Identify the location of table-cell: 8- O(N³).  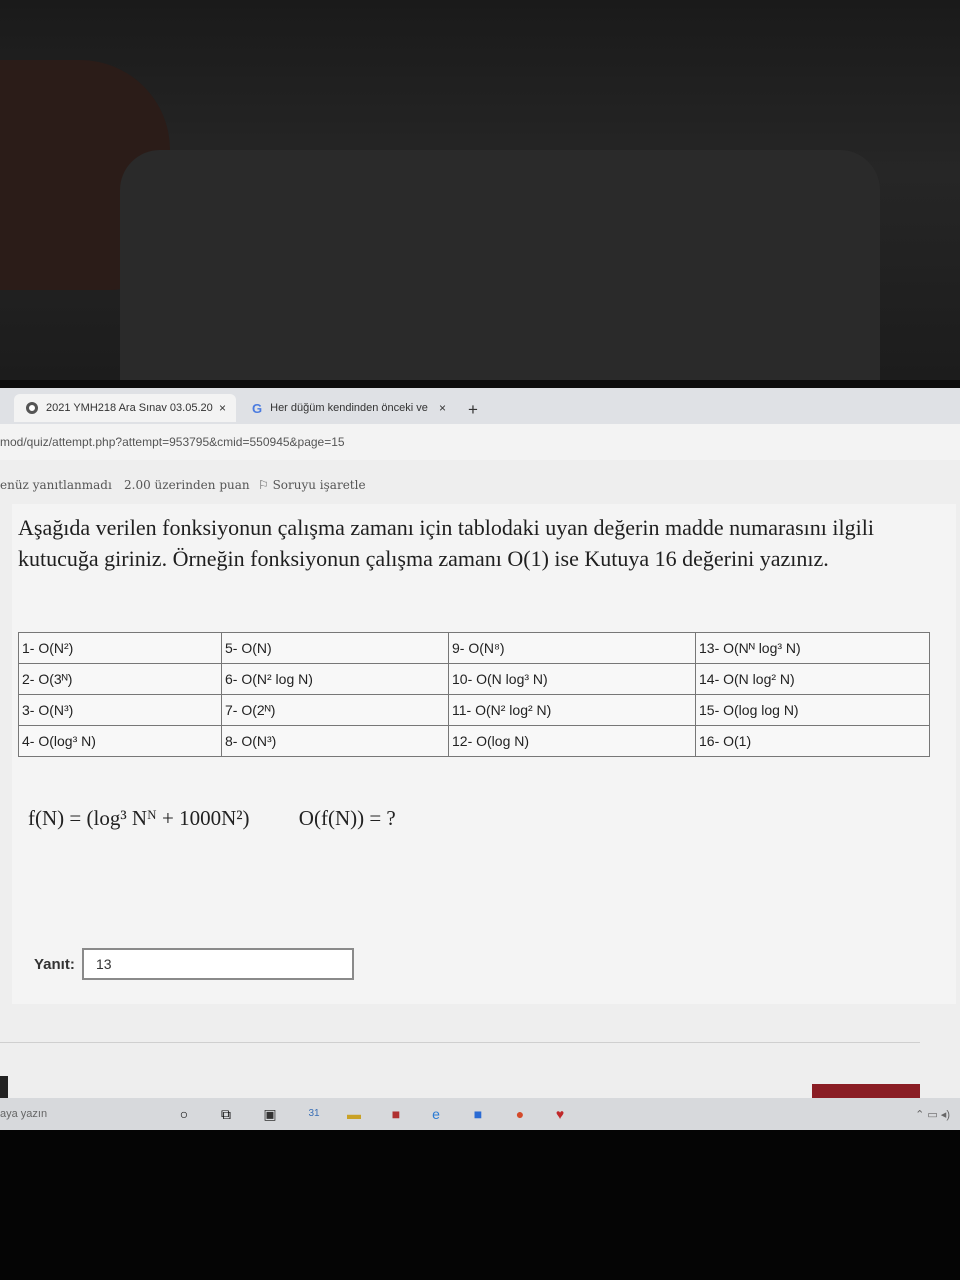
(335, 741).